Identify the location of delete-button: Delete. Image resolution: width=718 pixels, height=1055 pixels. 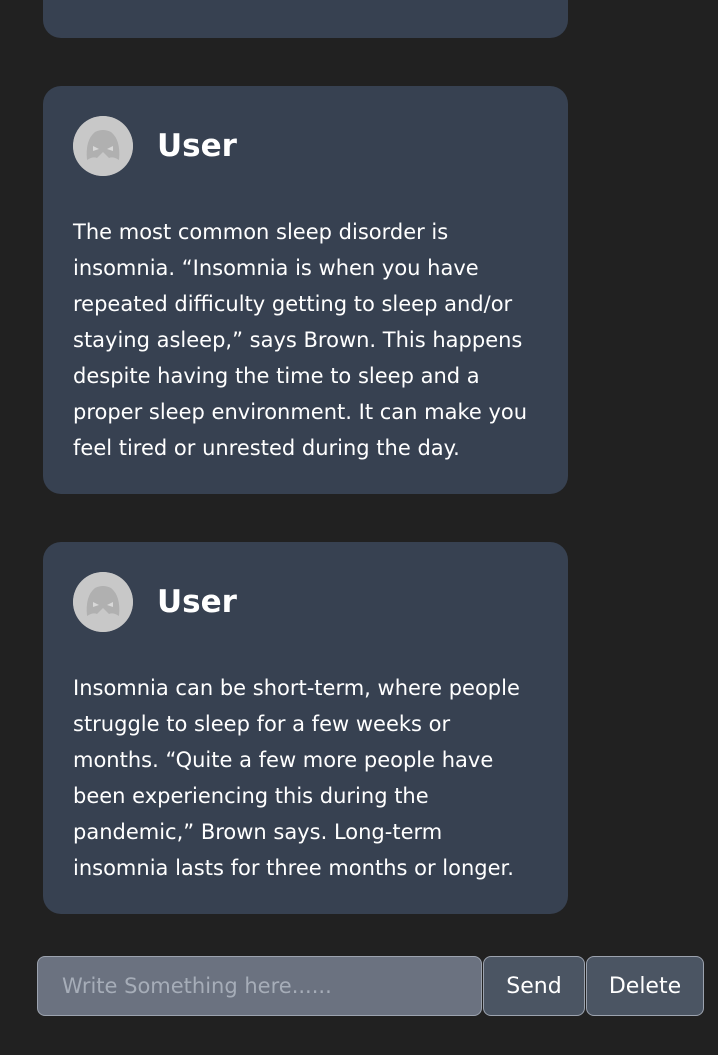
(645, 986).